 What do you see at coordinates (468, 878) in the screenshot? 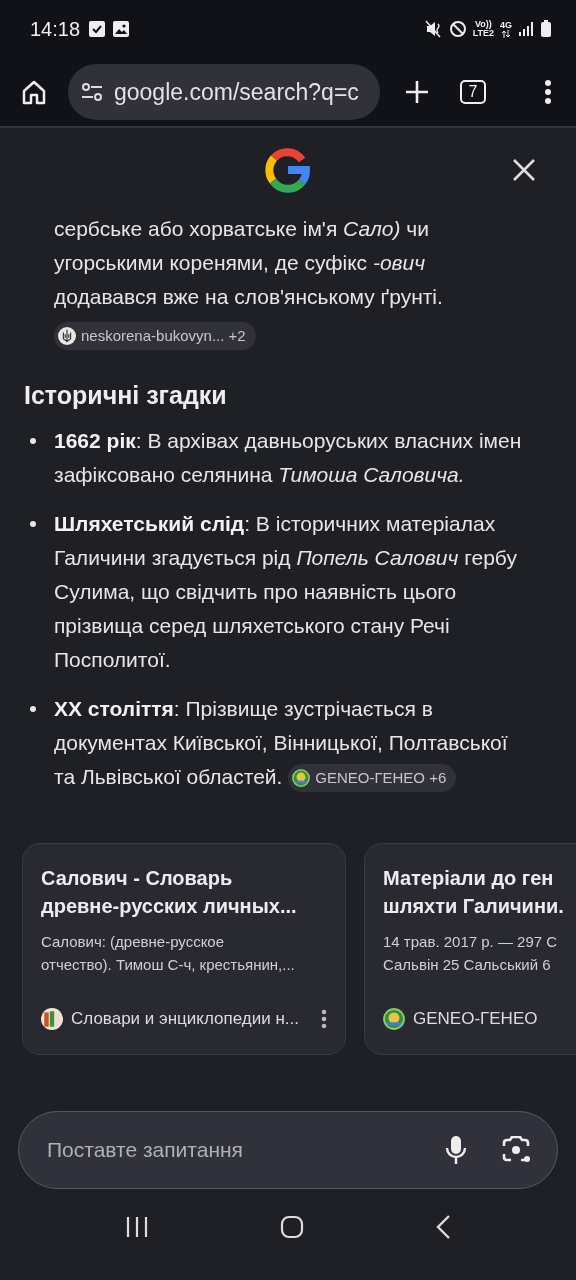
I see `card-title: Матеріали до ген` at bounding box center [468, 878].